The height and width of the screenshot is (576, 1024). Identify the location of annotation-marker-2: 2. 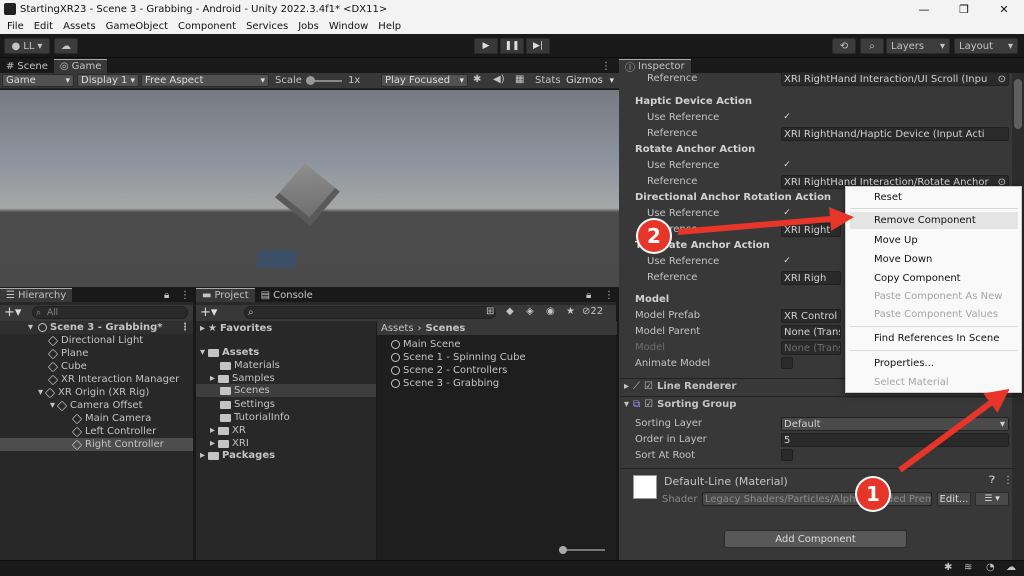
(654, 236).